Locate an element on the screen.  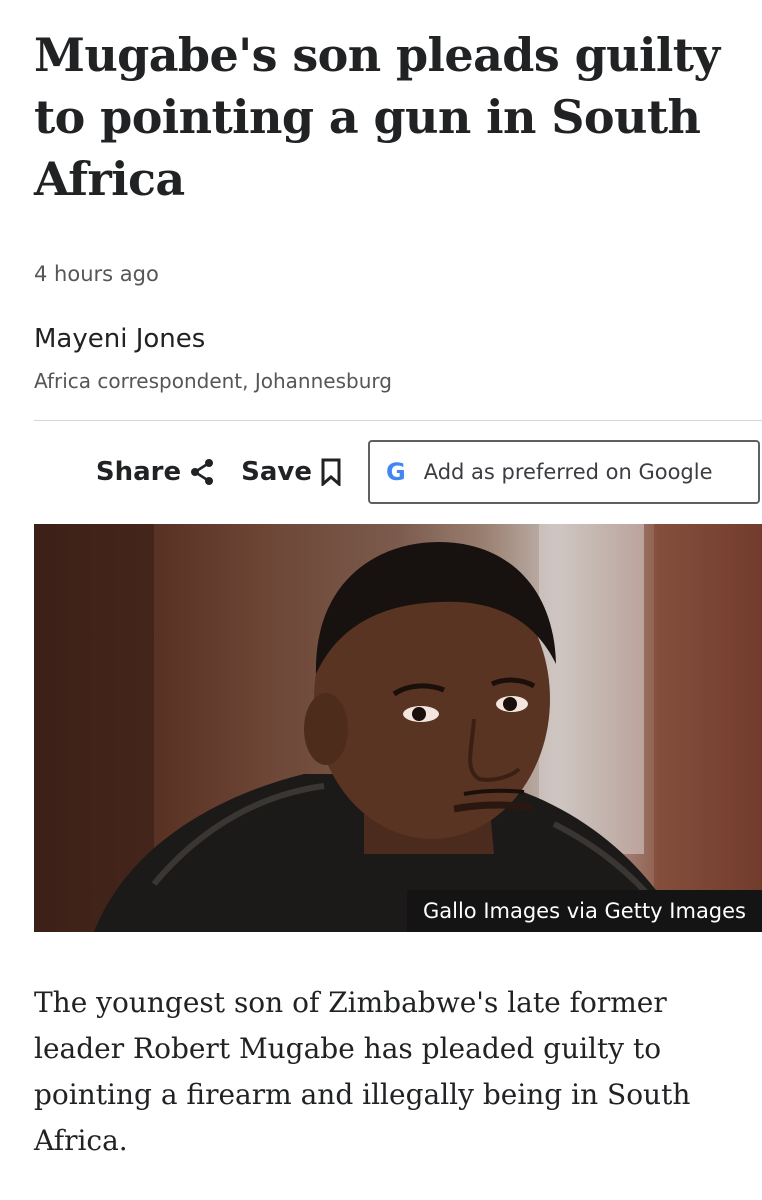
article-timestamp: 4 hours ago is located at coordinates (96, 274).